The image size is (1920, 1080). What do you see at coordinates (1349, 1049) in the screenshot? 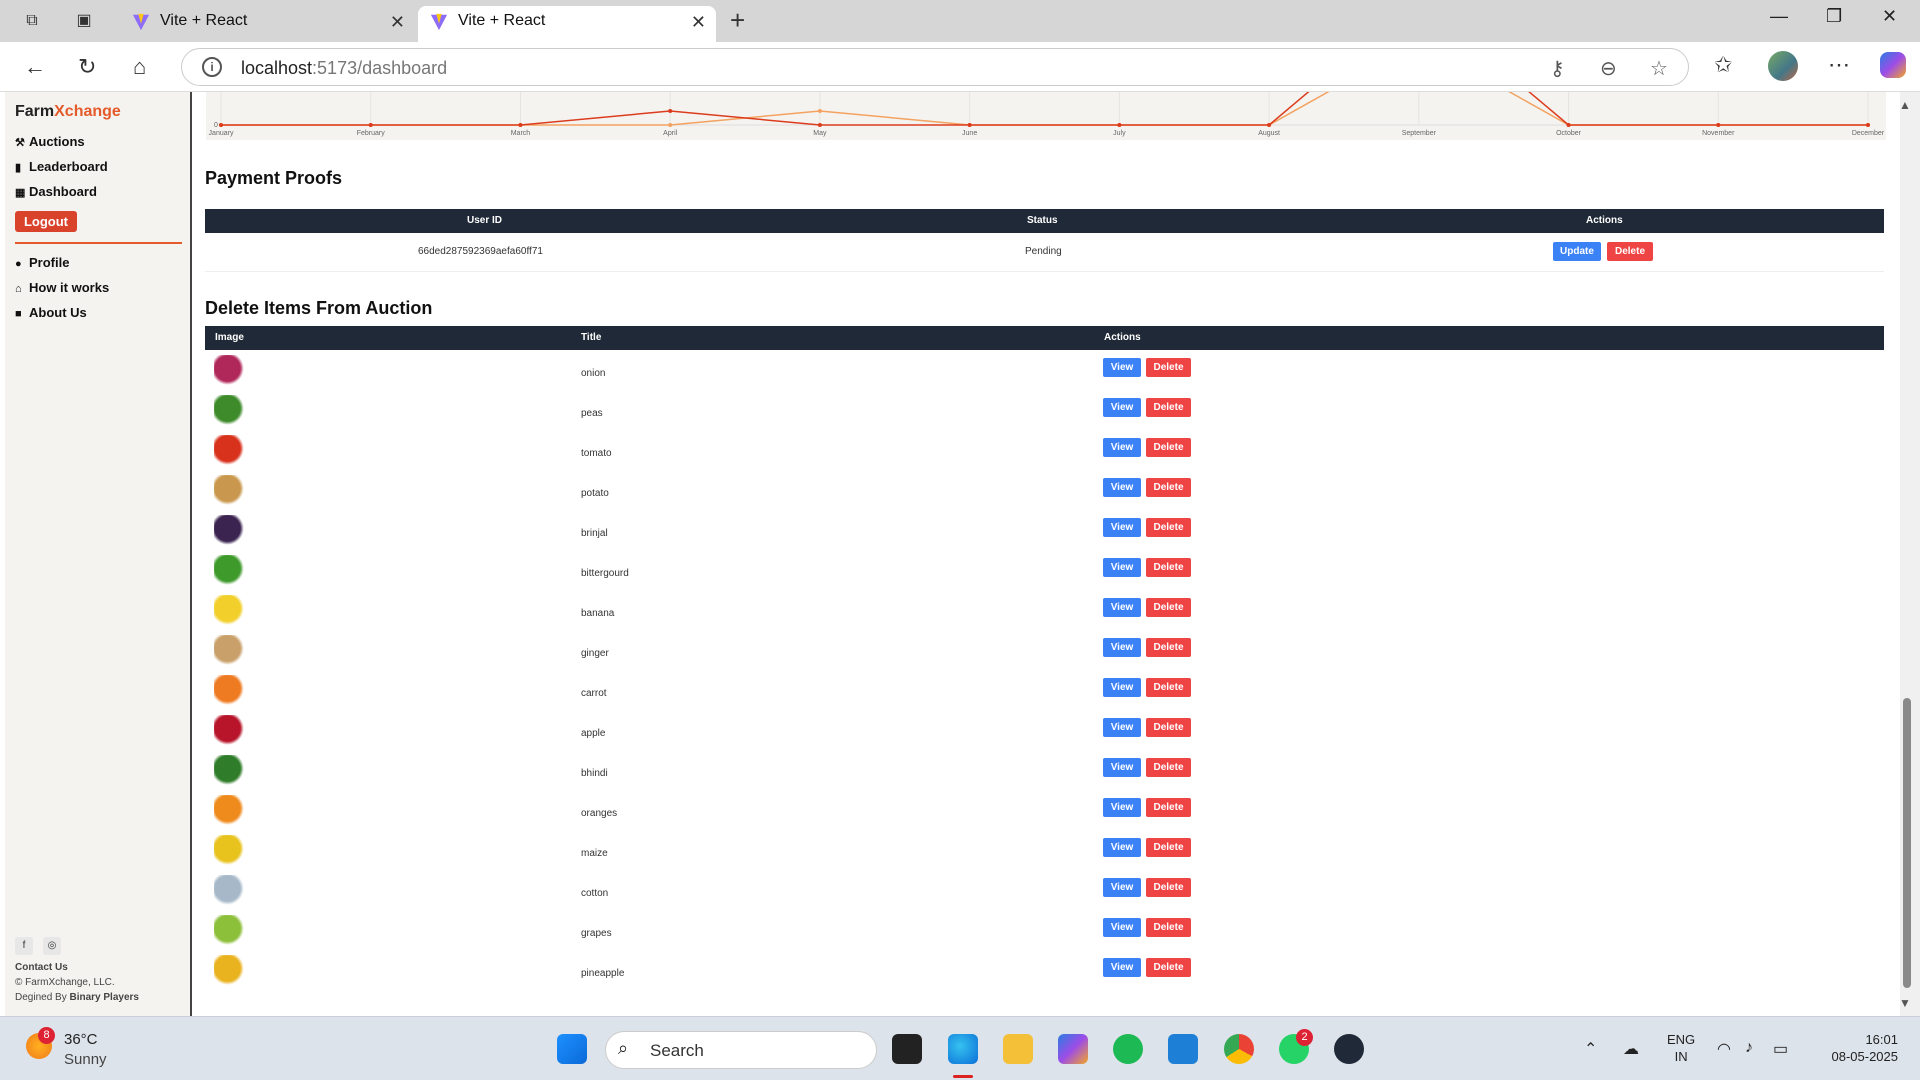
I see `mongodb-icon` at bounding box center [1349, 1049].